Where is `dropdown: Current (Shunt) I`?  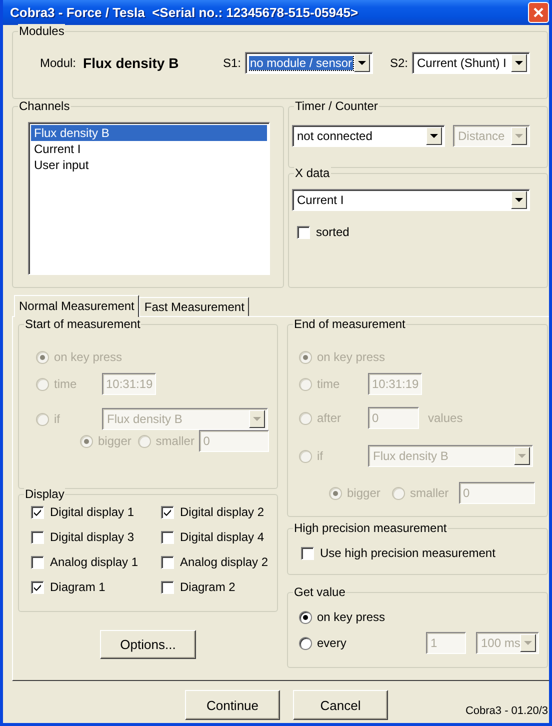 dropdown: Current (Shunt) I is located at coordinates (471, 63).